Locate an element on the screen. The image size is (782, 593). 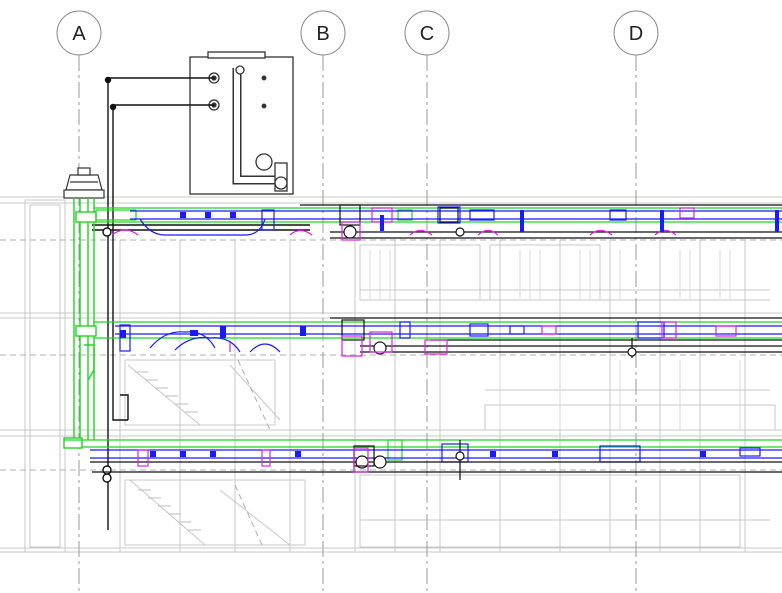
grid-bubble-label-c: C is located at coordinates (427, 34).